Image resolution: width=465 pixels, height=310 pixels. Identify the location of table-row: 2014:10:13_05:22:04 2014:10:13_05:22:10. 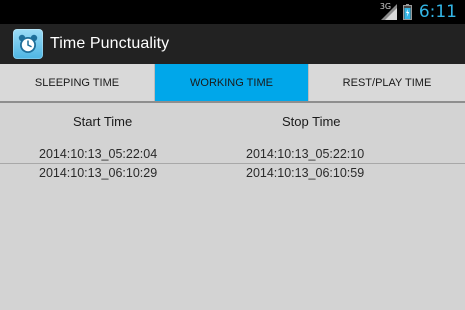
(232, 155).